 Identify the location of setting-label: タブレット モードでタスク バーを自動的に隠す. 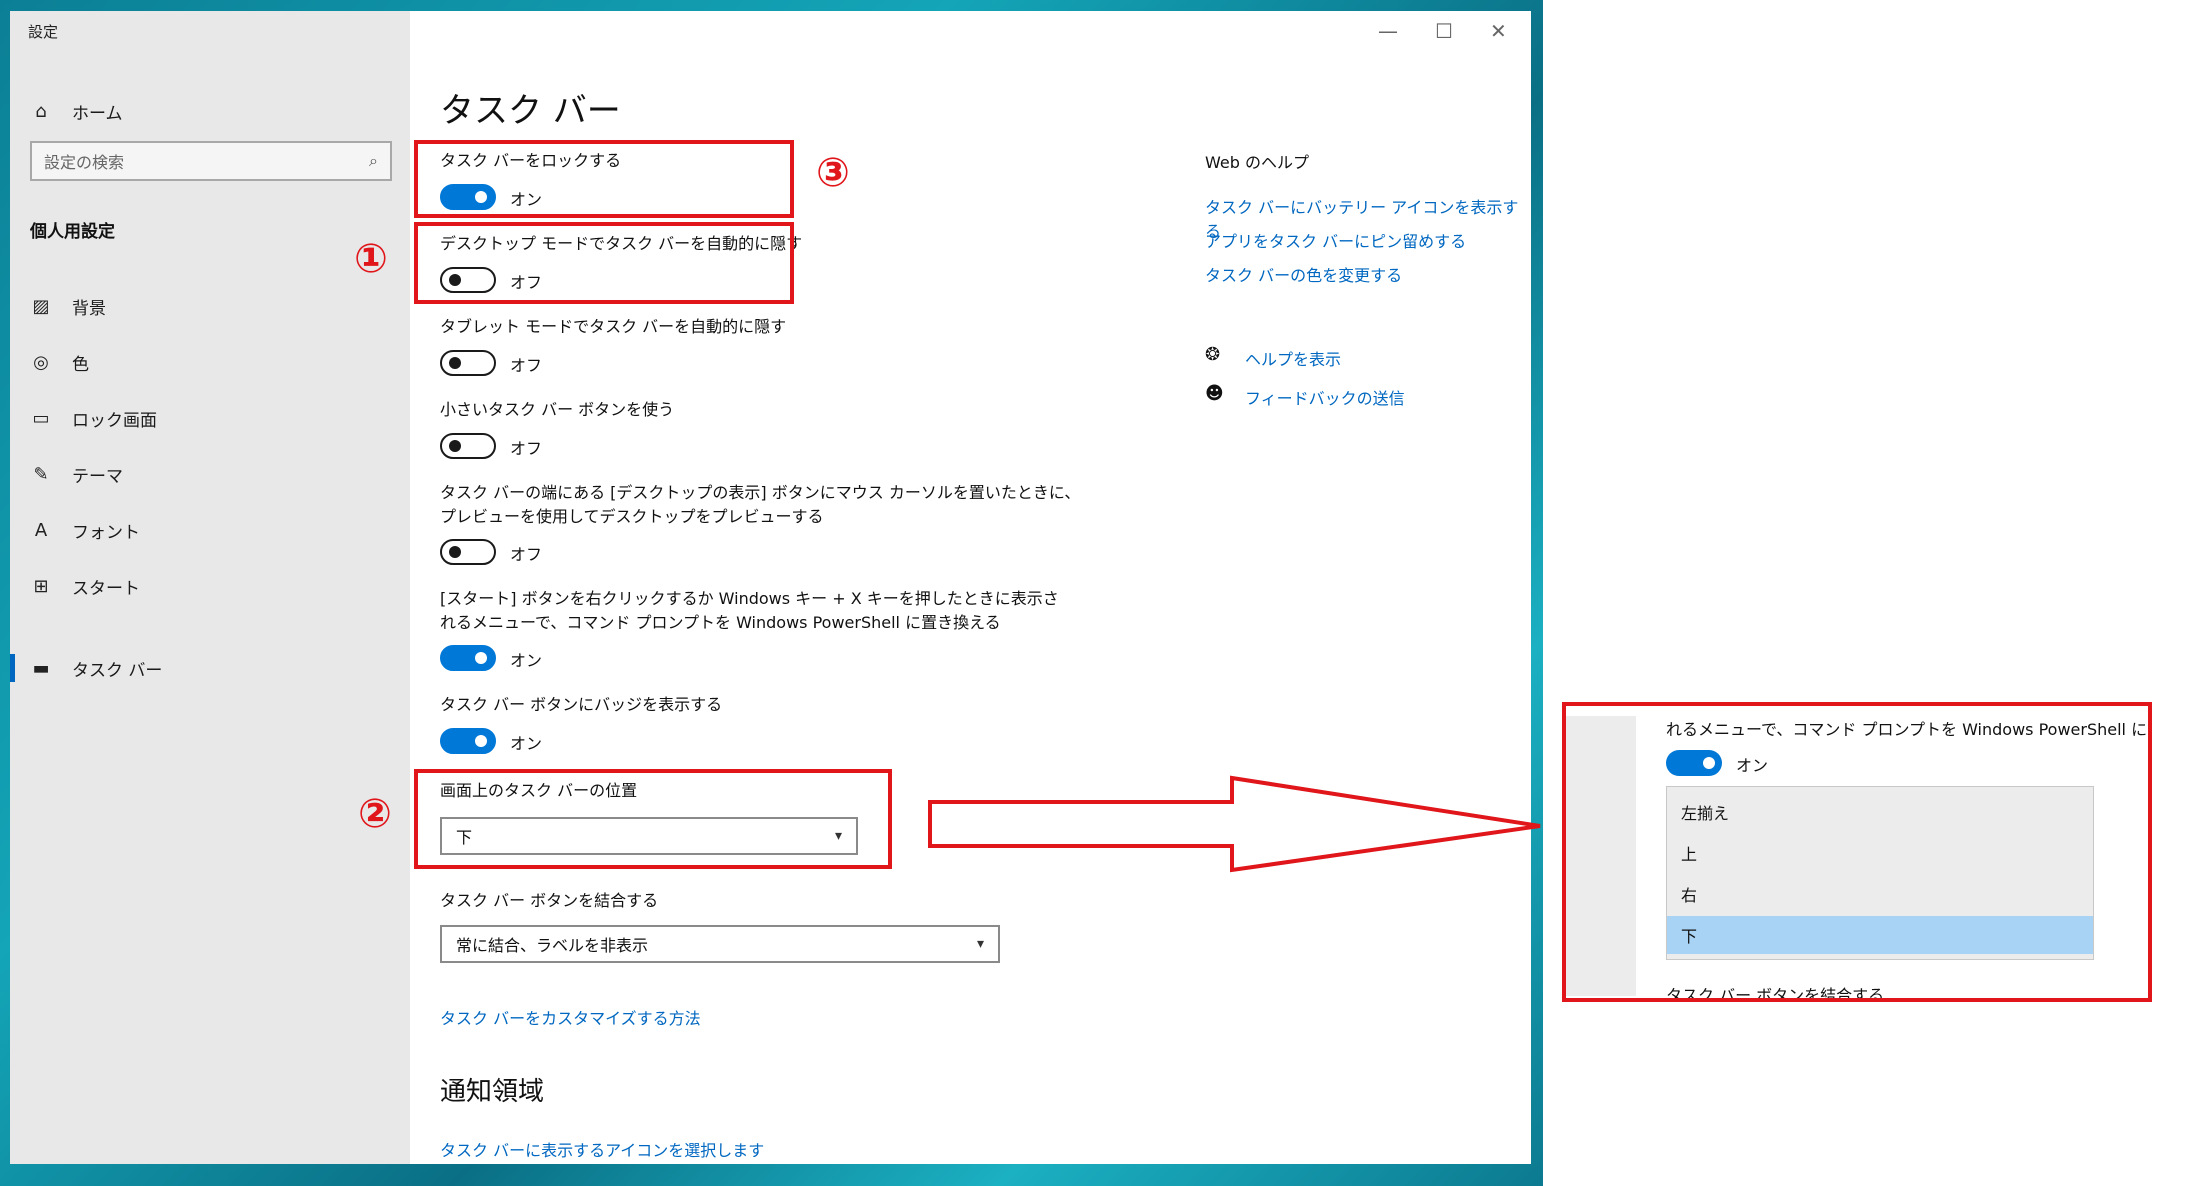
(613, 326).